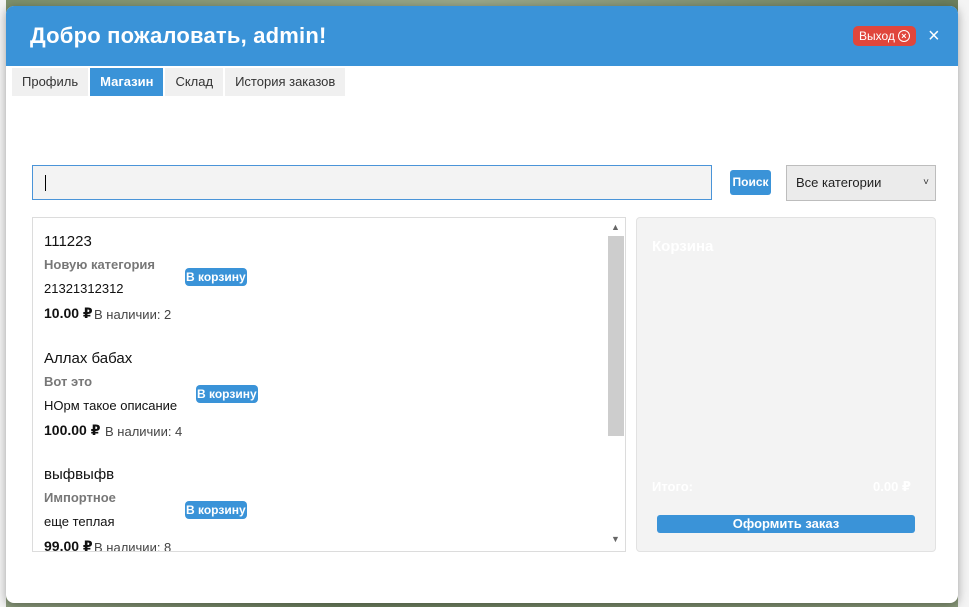 This screenshot has width=969, height=607. What do you see at coordinates (79, 521) in the screenshot?
I see `product-description: еще теплая` at bounding box center [79, 521].